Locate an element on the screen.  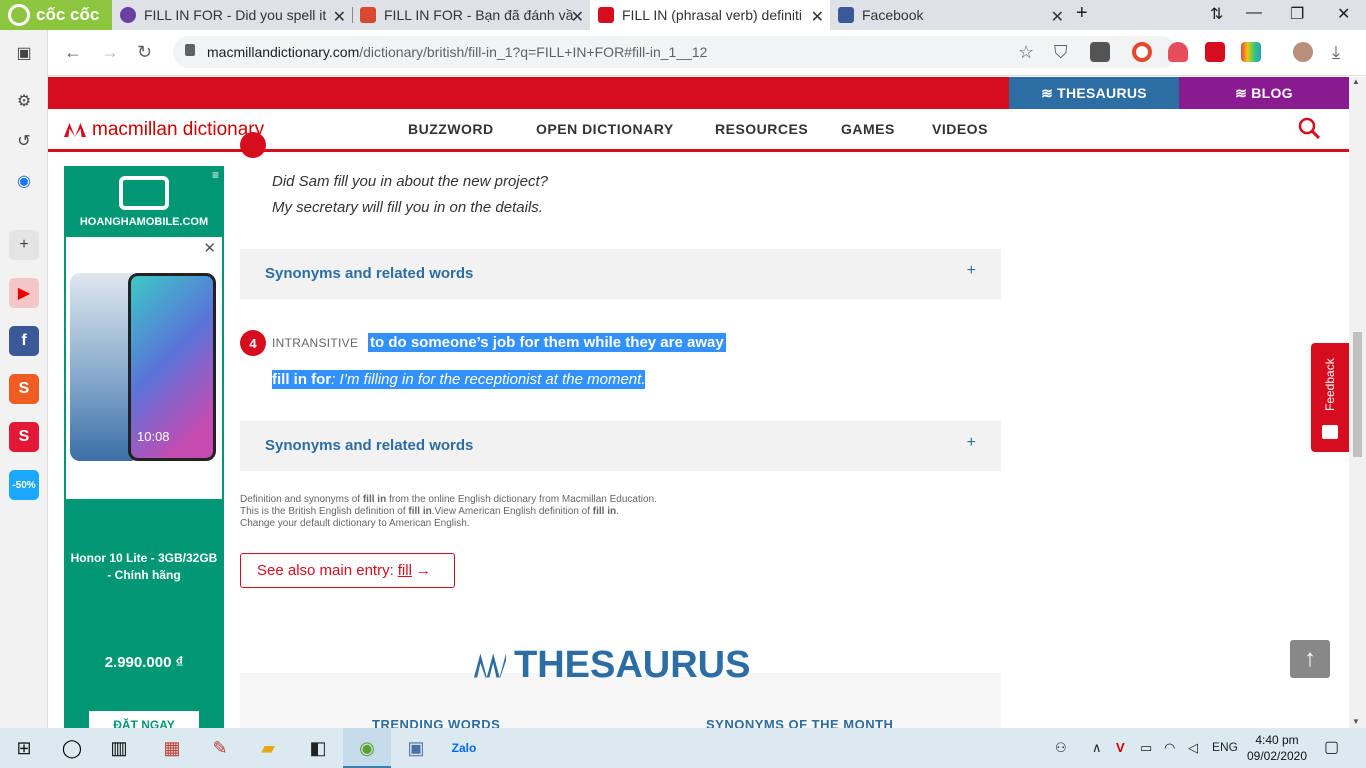
tab-favicon-icon is located at coordinates (128, 15).